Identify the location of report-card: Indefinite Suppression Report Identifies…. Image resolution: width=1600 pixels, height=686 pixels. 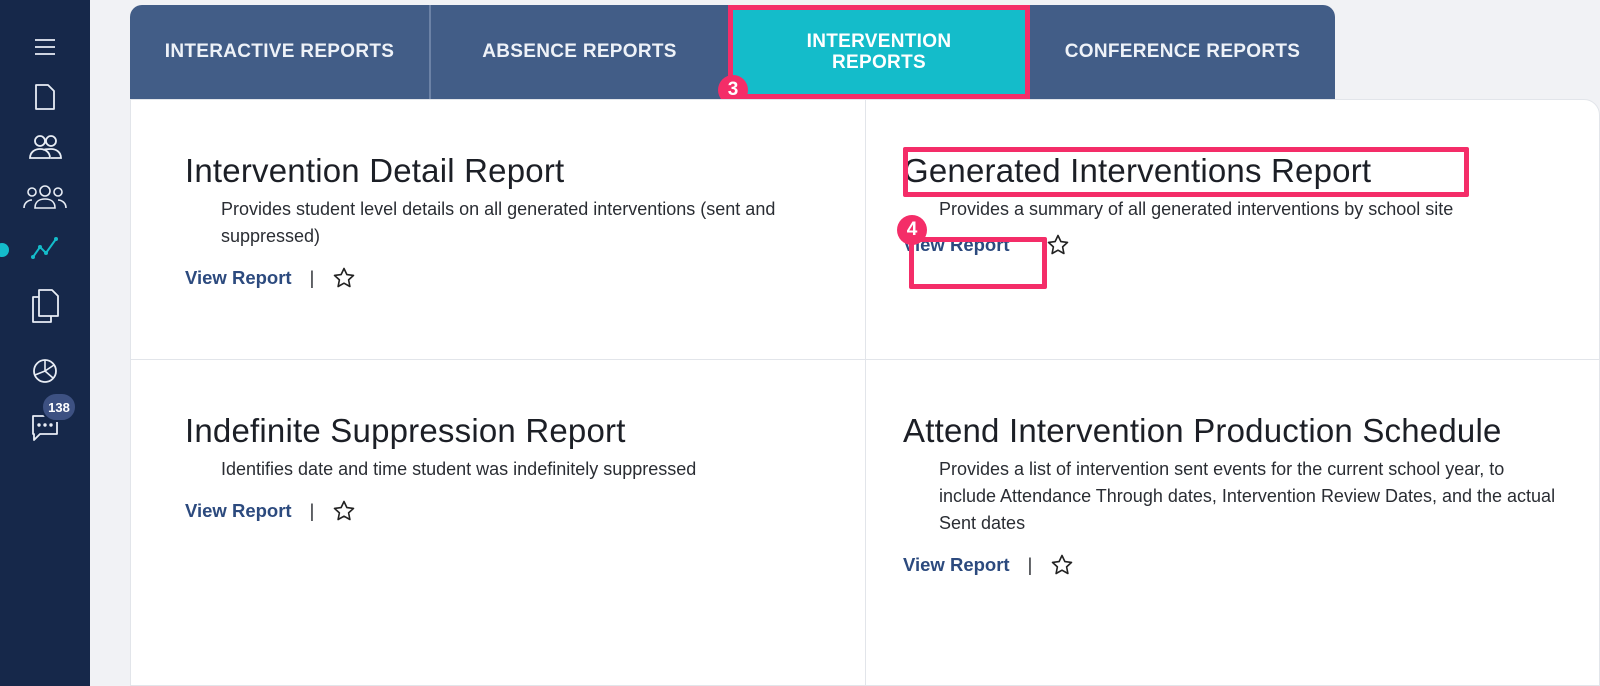
(505, 467).